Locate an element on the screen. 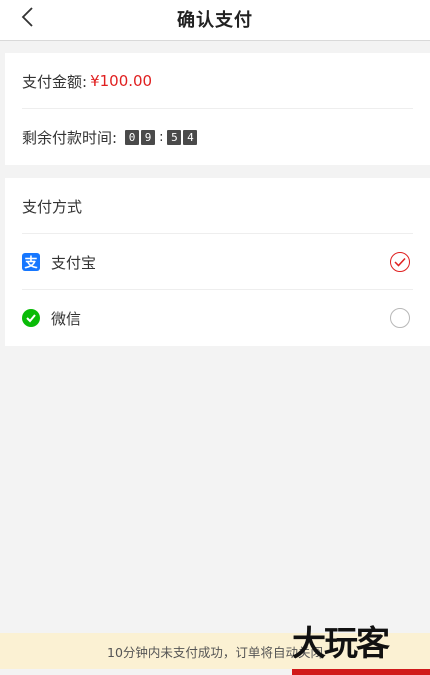 The height and width of the screenshot is (675, 430). pay-option-label: 支付宝 is located at coordinates (74, 262).